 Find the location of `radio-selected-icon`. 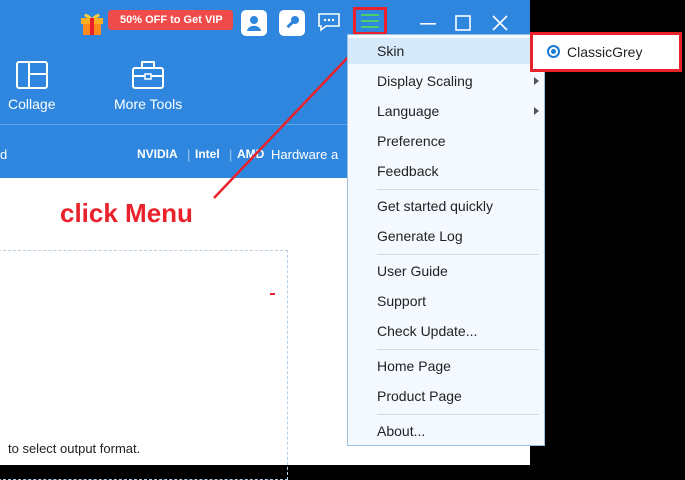

radio-selected-icon is located at coordinates (553, 51).